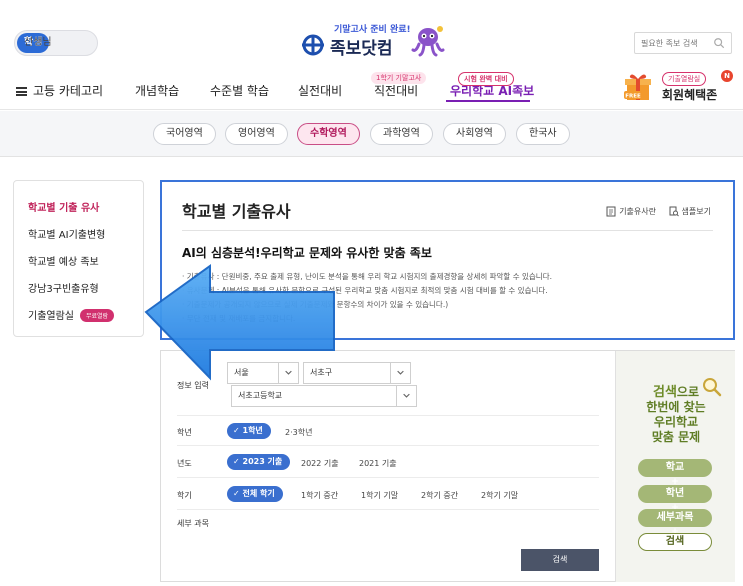 Image resolution: width=743 pixels, height=586 pixels. What do you see at coordinates (320, 463) in the screenshot?
I see `year-option: 2022 기출` at bounding box center [320, 463].